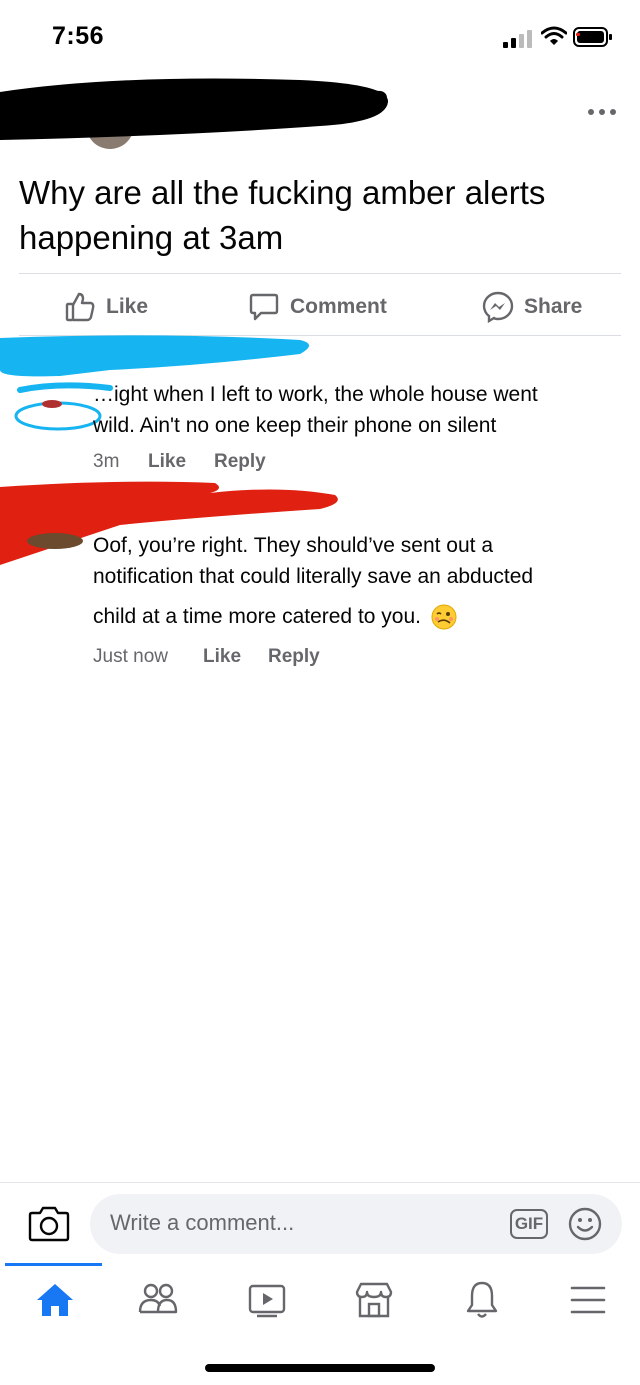  Describe the element at coordinates (320, 273) in the screenshot. I see `divider` at that location.